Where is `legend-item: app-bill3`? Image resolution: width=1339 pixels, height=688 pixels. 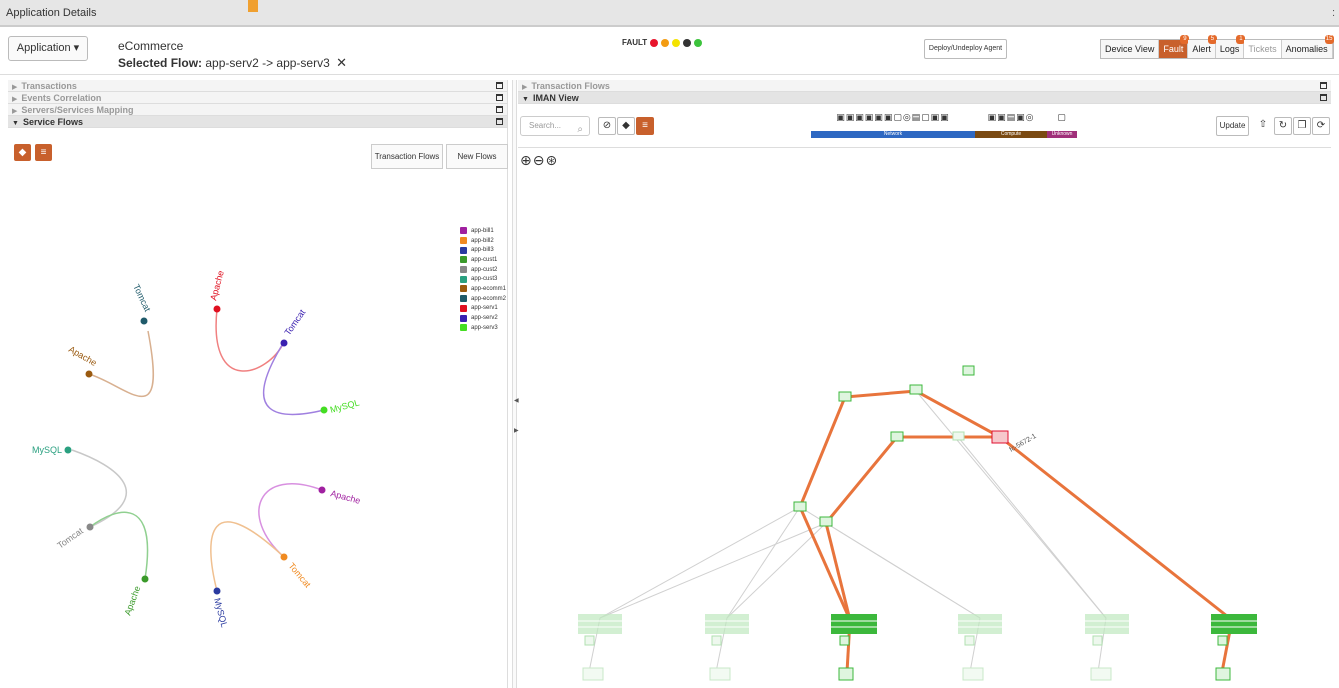 legend-item: app-bill3 is located at coordinates (483, 250).